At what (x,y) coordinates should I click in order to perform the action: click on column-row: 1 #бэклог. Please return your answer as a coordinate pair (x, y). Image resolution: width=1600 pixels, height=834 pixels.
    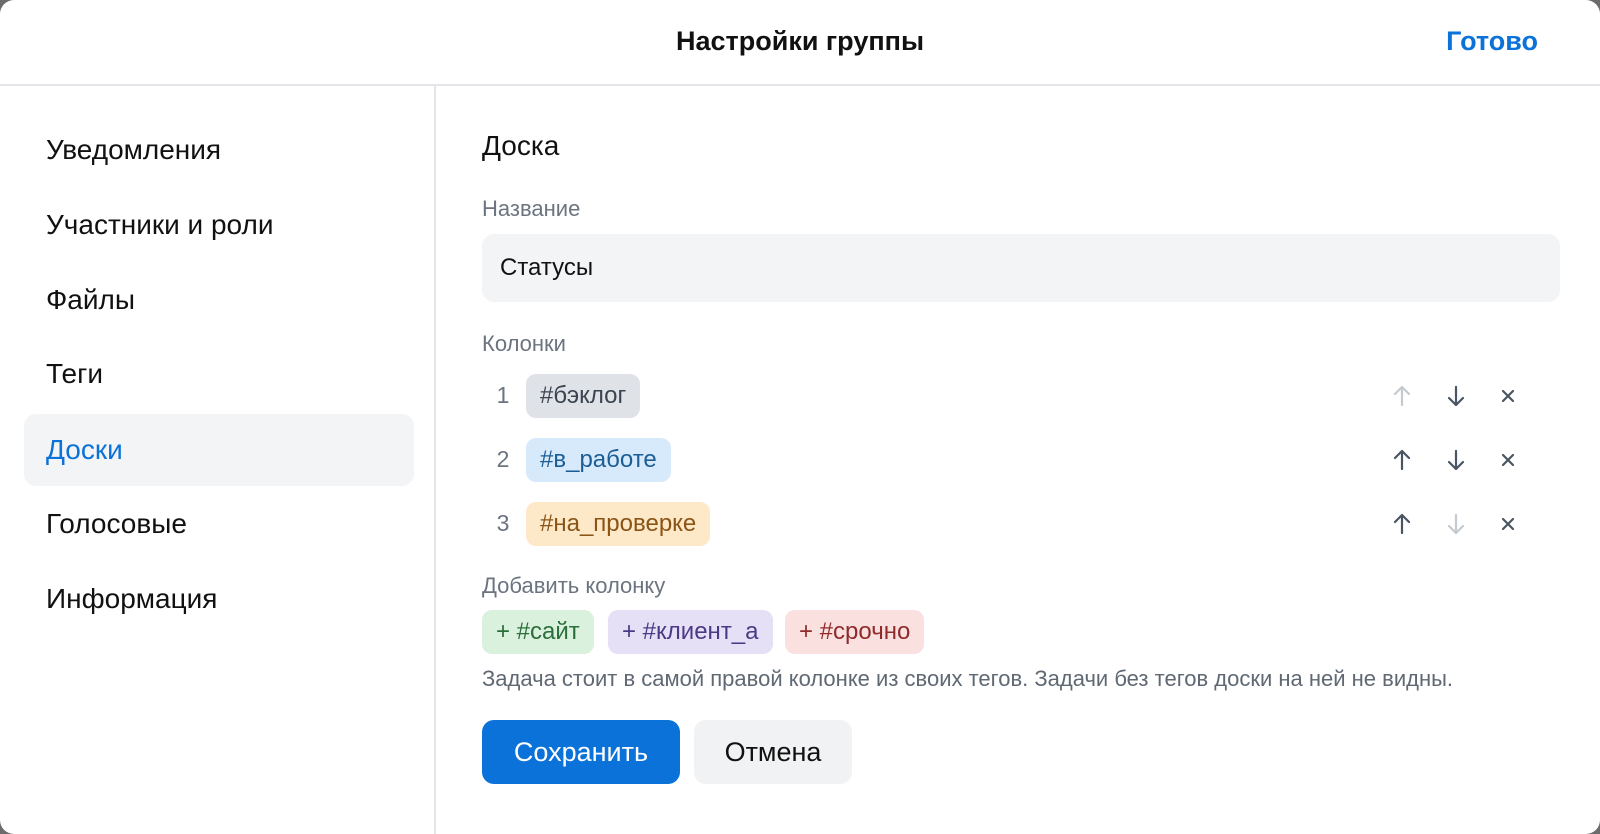
    Looking at the image, I should click on (1021, 397).